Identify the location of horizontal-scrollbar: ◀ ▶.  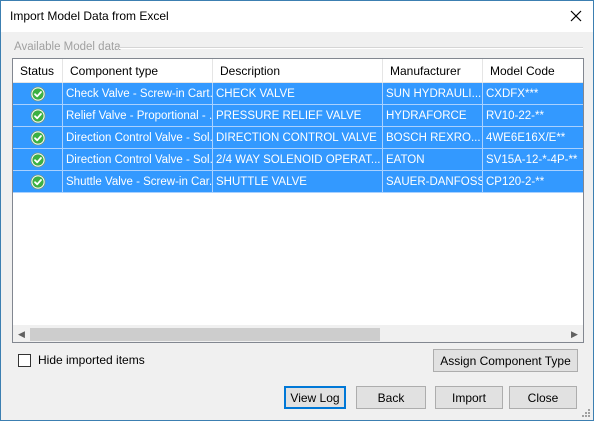
(298, 333).